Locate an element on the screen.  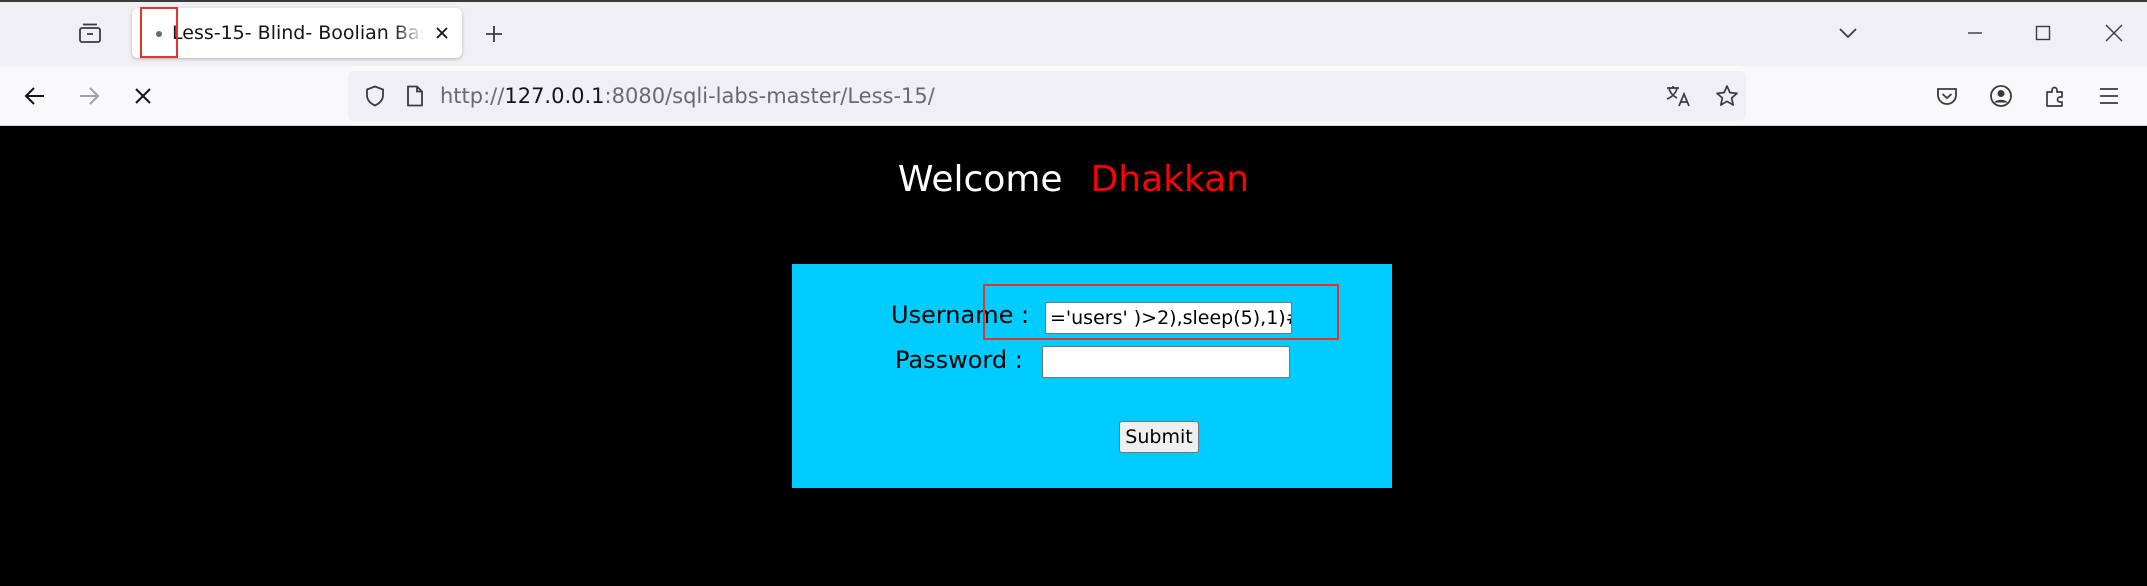
back-arrow-icon is located at coordinates (35, 96).